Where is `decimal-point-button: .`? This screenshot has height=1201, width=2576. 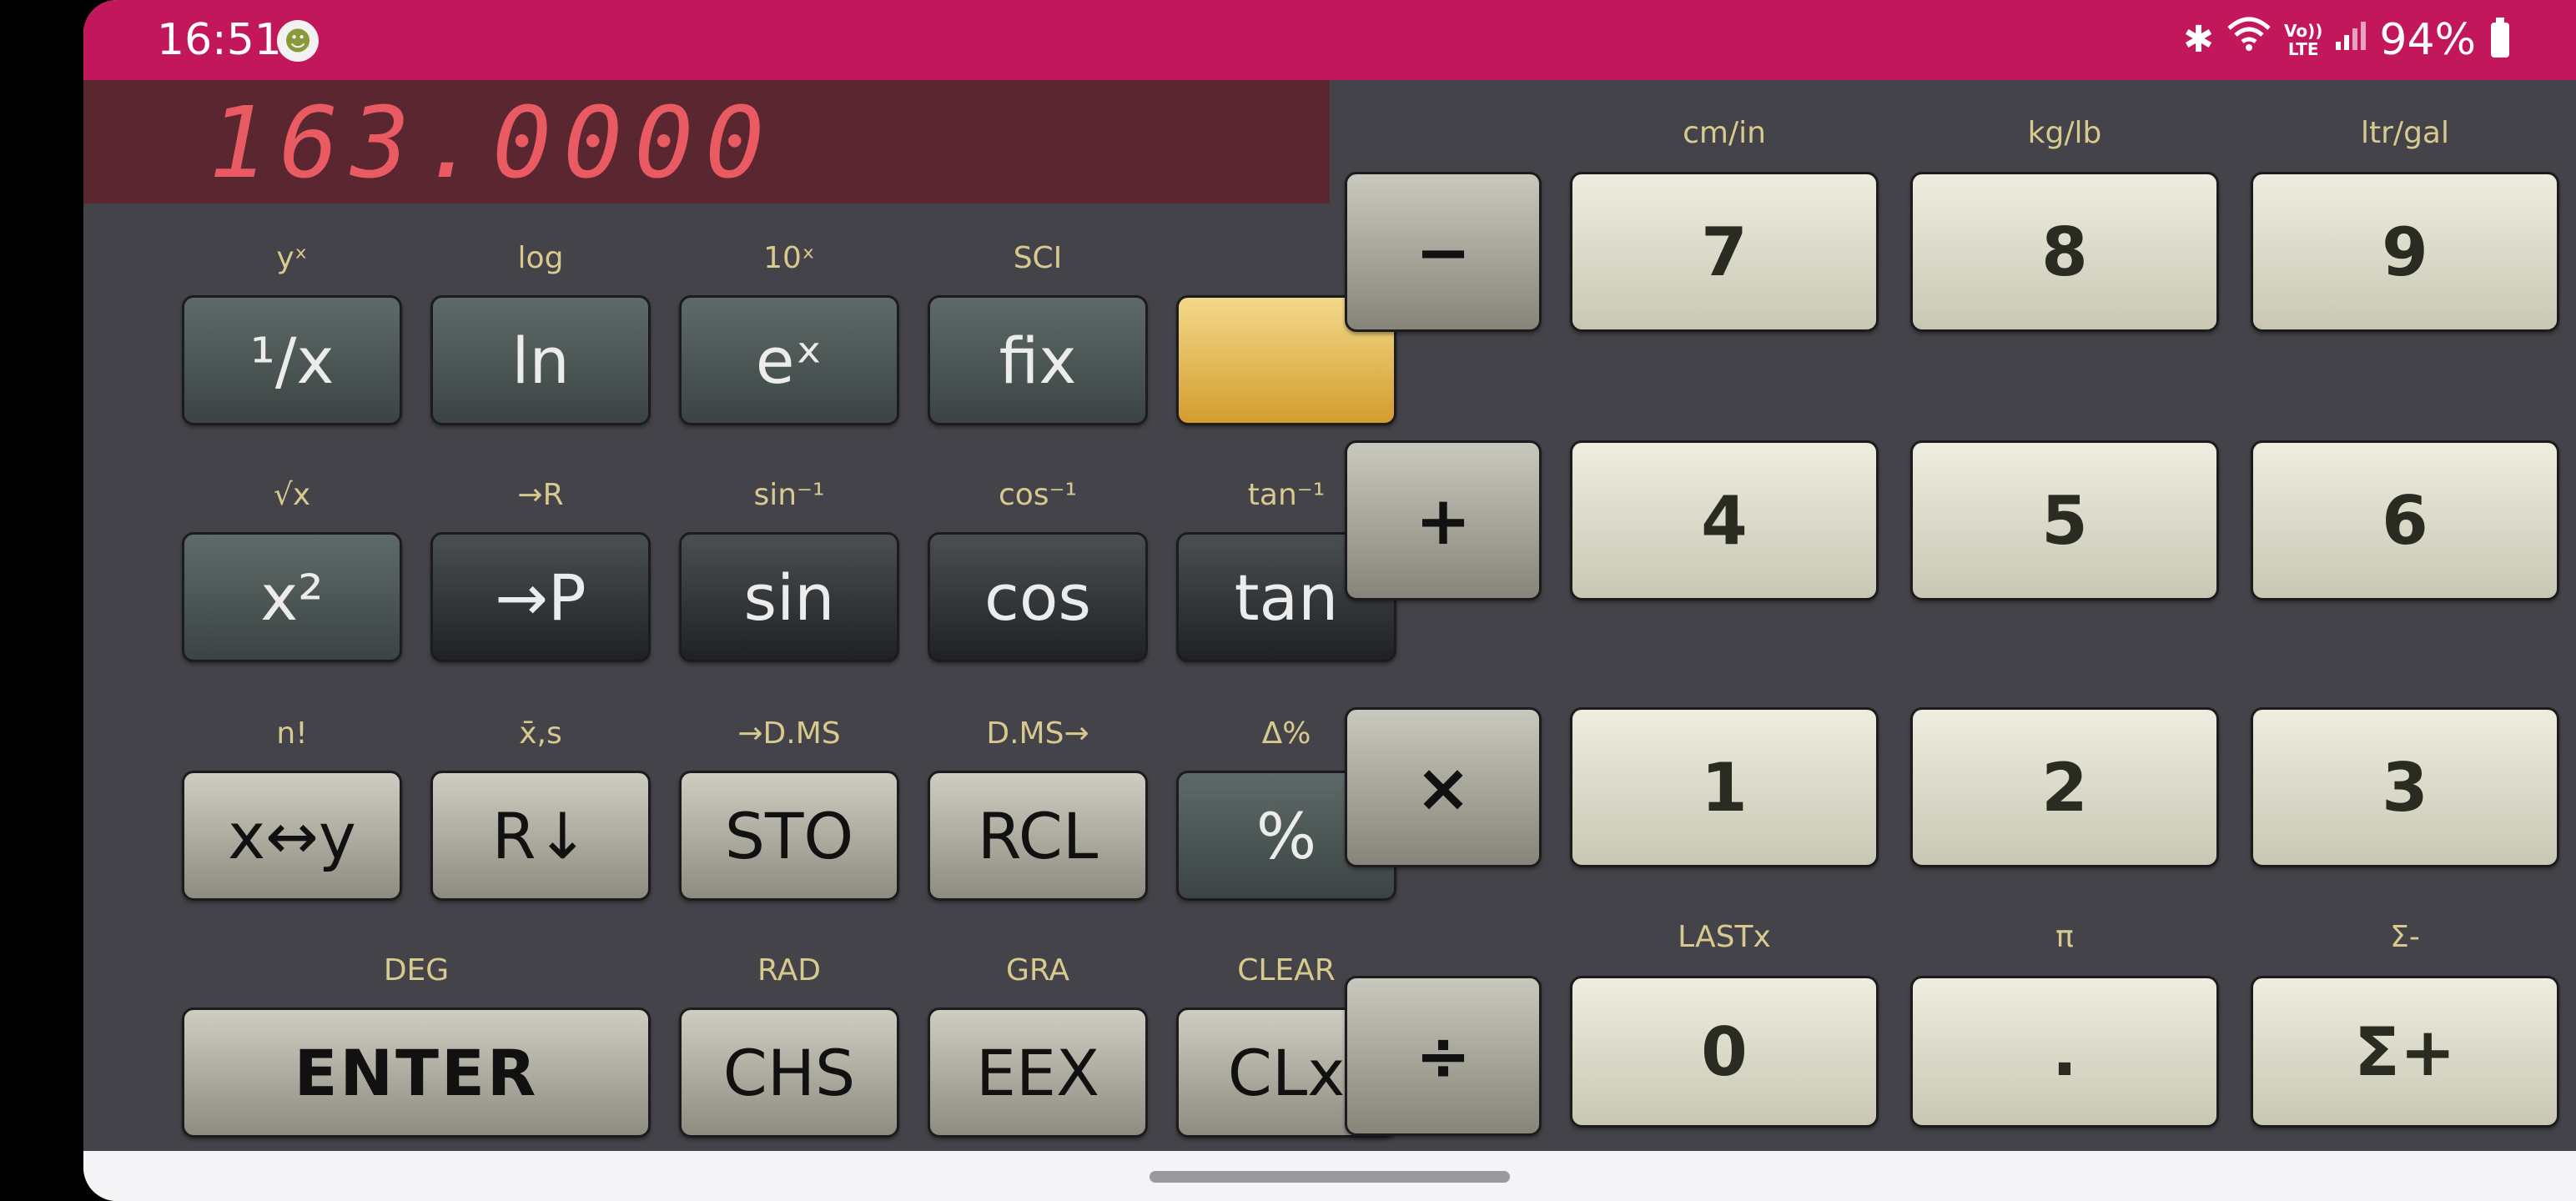 decimal-point-button: . is located at coordinates (2064, 1052).